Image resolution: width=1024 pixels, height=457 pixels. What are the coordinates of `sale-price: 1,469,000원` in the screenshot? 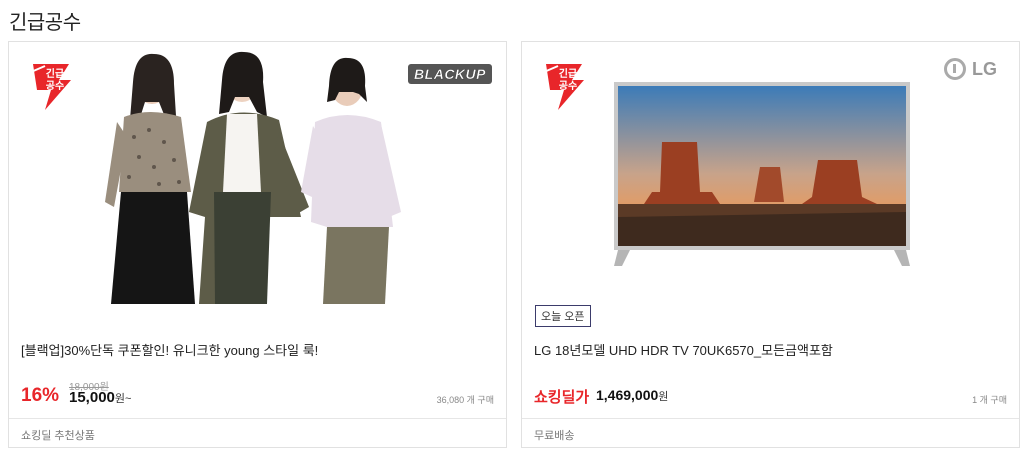 It's located at (632, 395).